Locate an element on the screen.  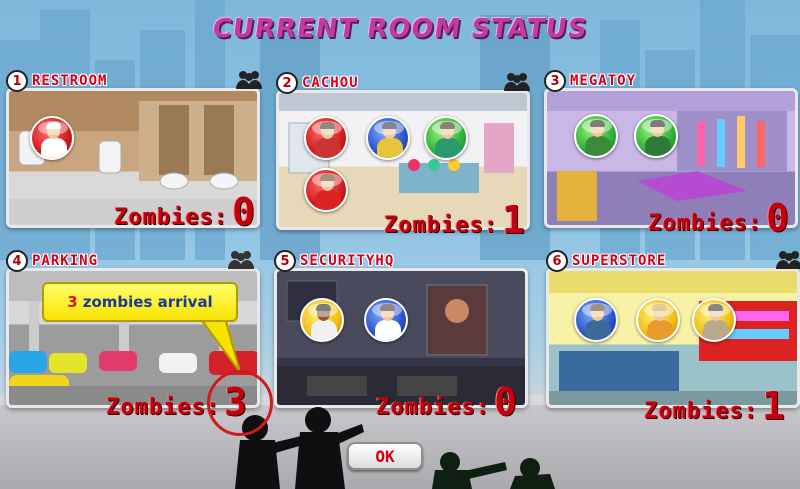
room-name: Parking is located at coordinates (65, 261).